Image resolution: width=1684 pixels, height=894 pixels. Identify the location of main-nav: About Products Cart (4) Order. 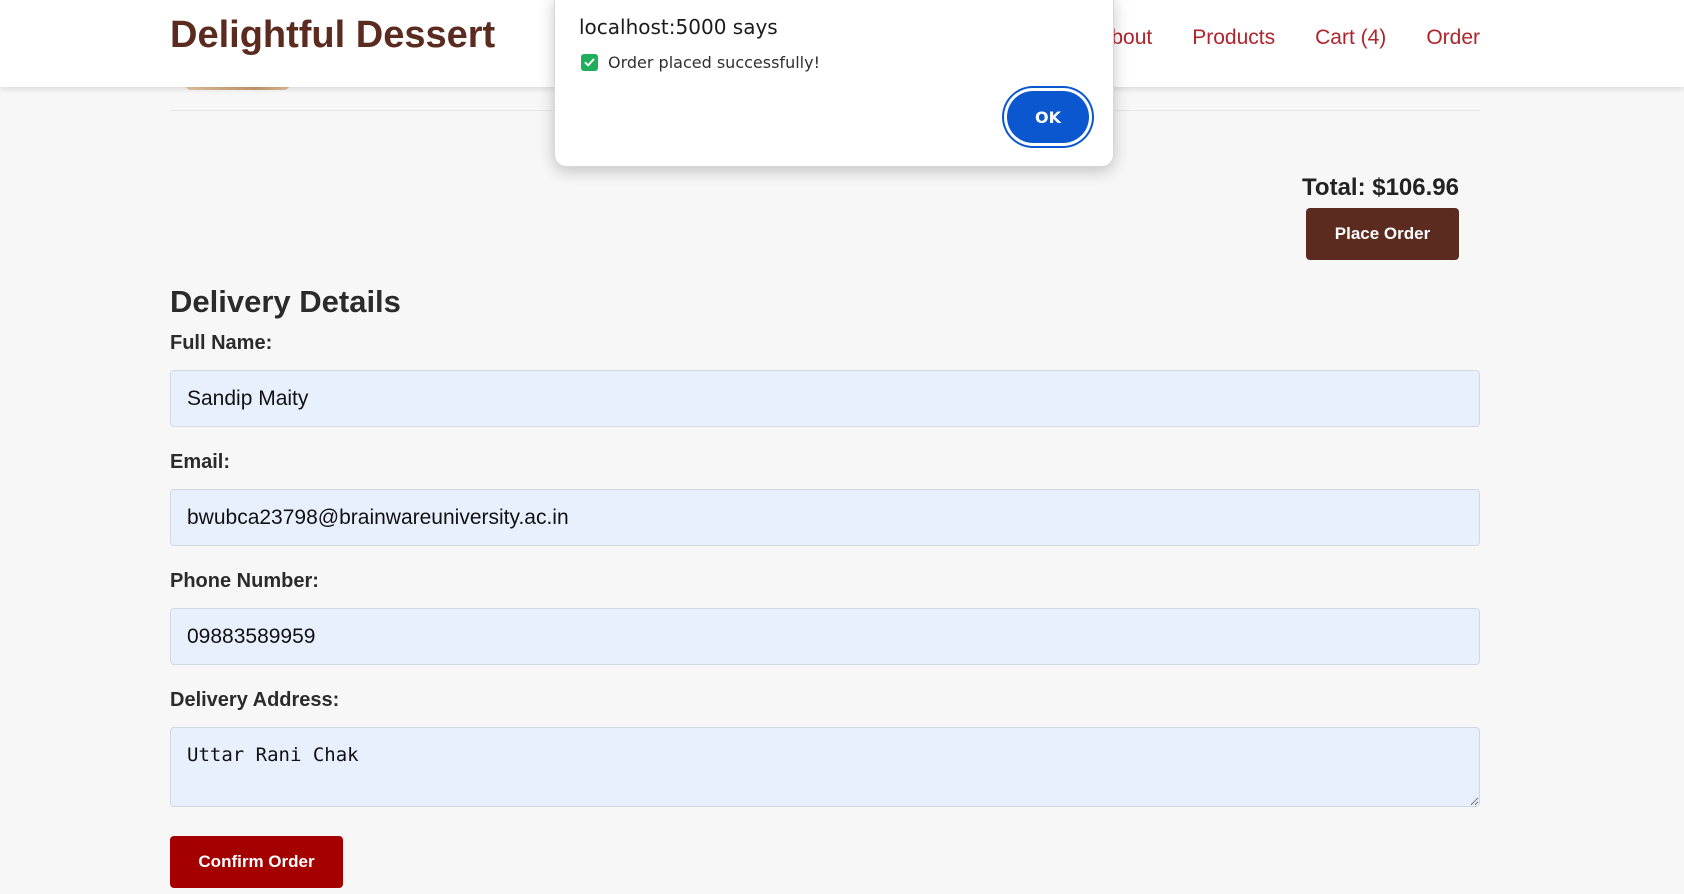
(1288, 38).